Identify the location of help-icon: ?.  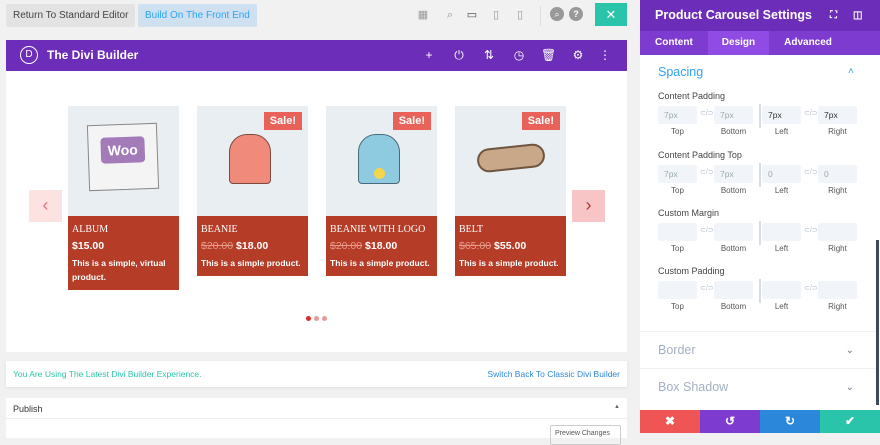
(576, 14).